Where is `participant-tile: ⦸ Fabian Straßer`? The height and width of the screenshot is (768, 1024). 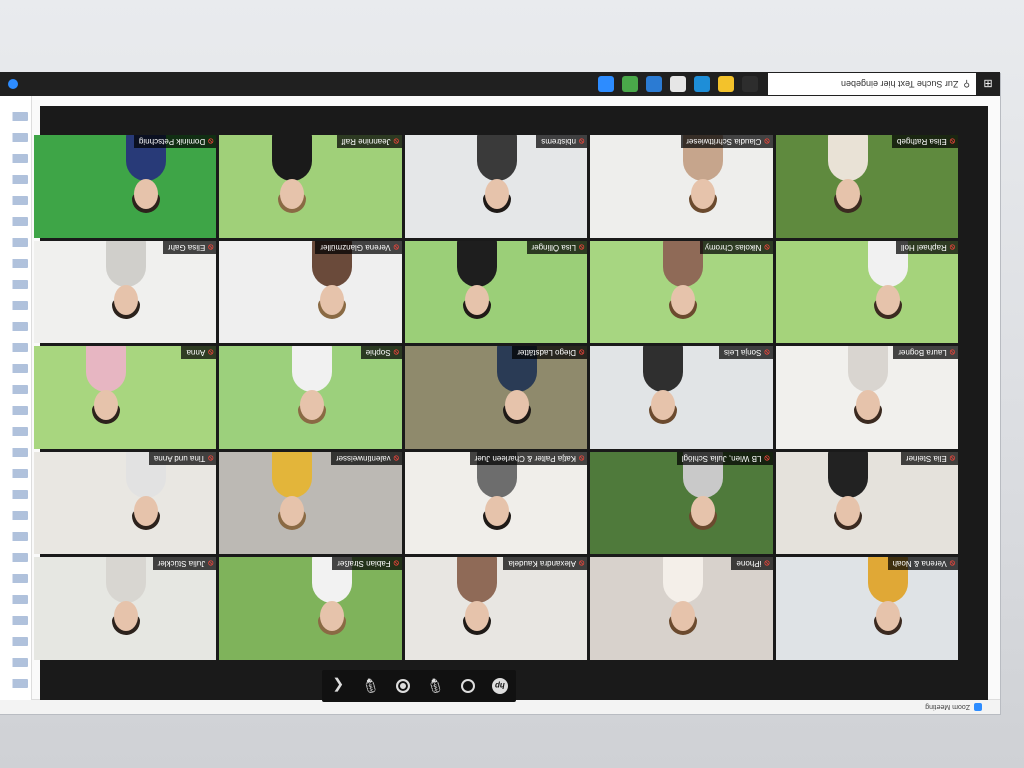 participant-tile: ⦸ Fabian Straßer is located at coordinates (310, 608).